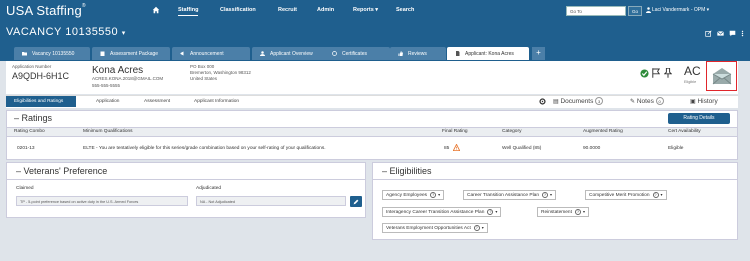 The image size is (750, 261). Describe the element at coordinates (458, 53) in the screenshot. I see `document-icon` at that location.